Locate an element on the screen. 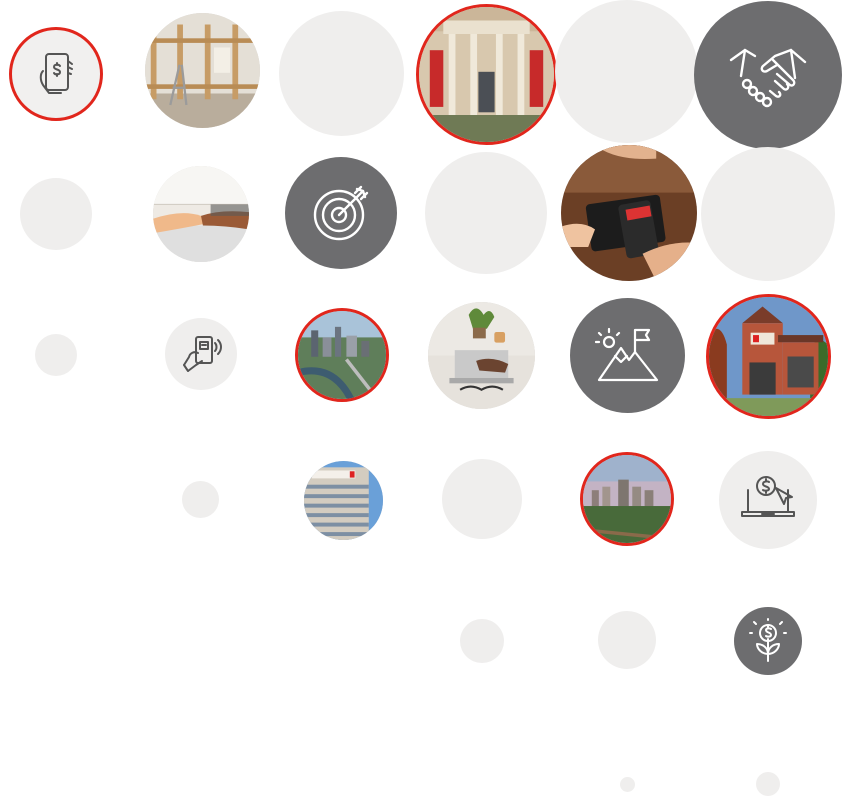  mountain-flag-icon is located at coordinates (626, 354).